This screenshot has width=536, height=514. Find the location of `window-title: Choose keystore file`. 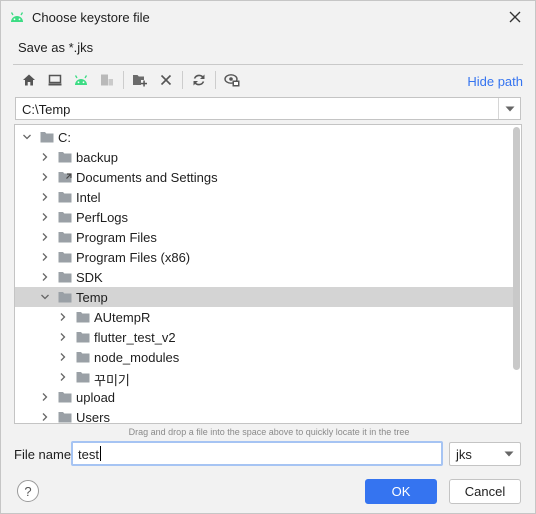

window-title: Choose keystore file is located at coordinates (91, 17).